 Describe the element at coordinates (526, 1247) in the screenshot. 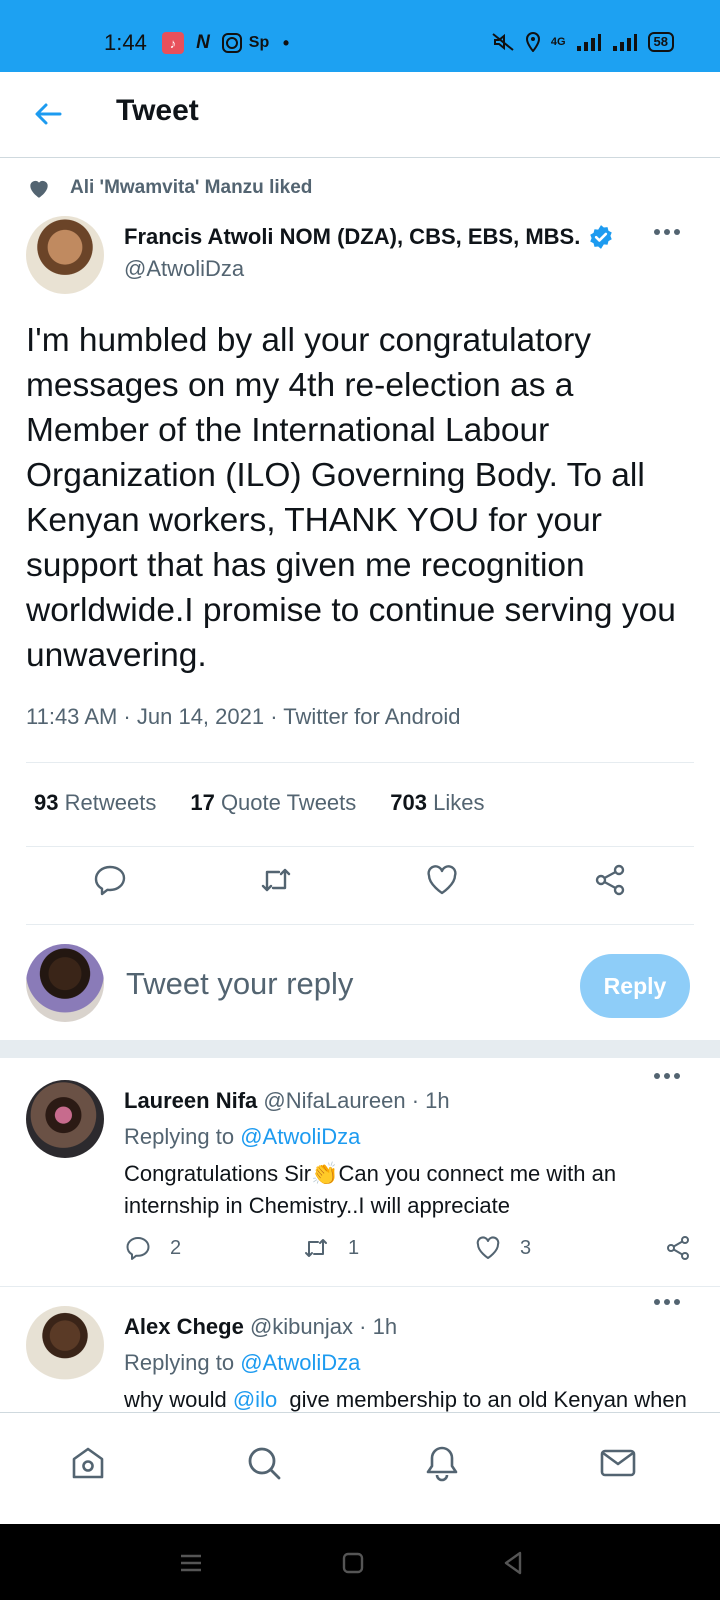

I see `like-count: 3` at that location.